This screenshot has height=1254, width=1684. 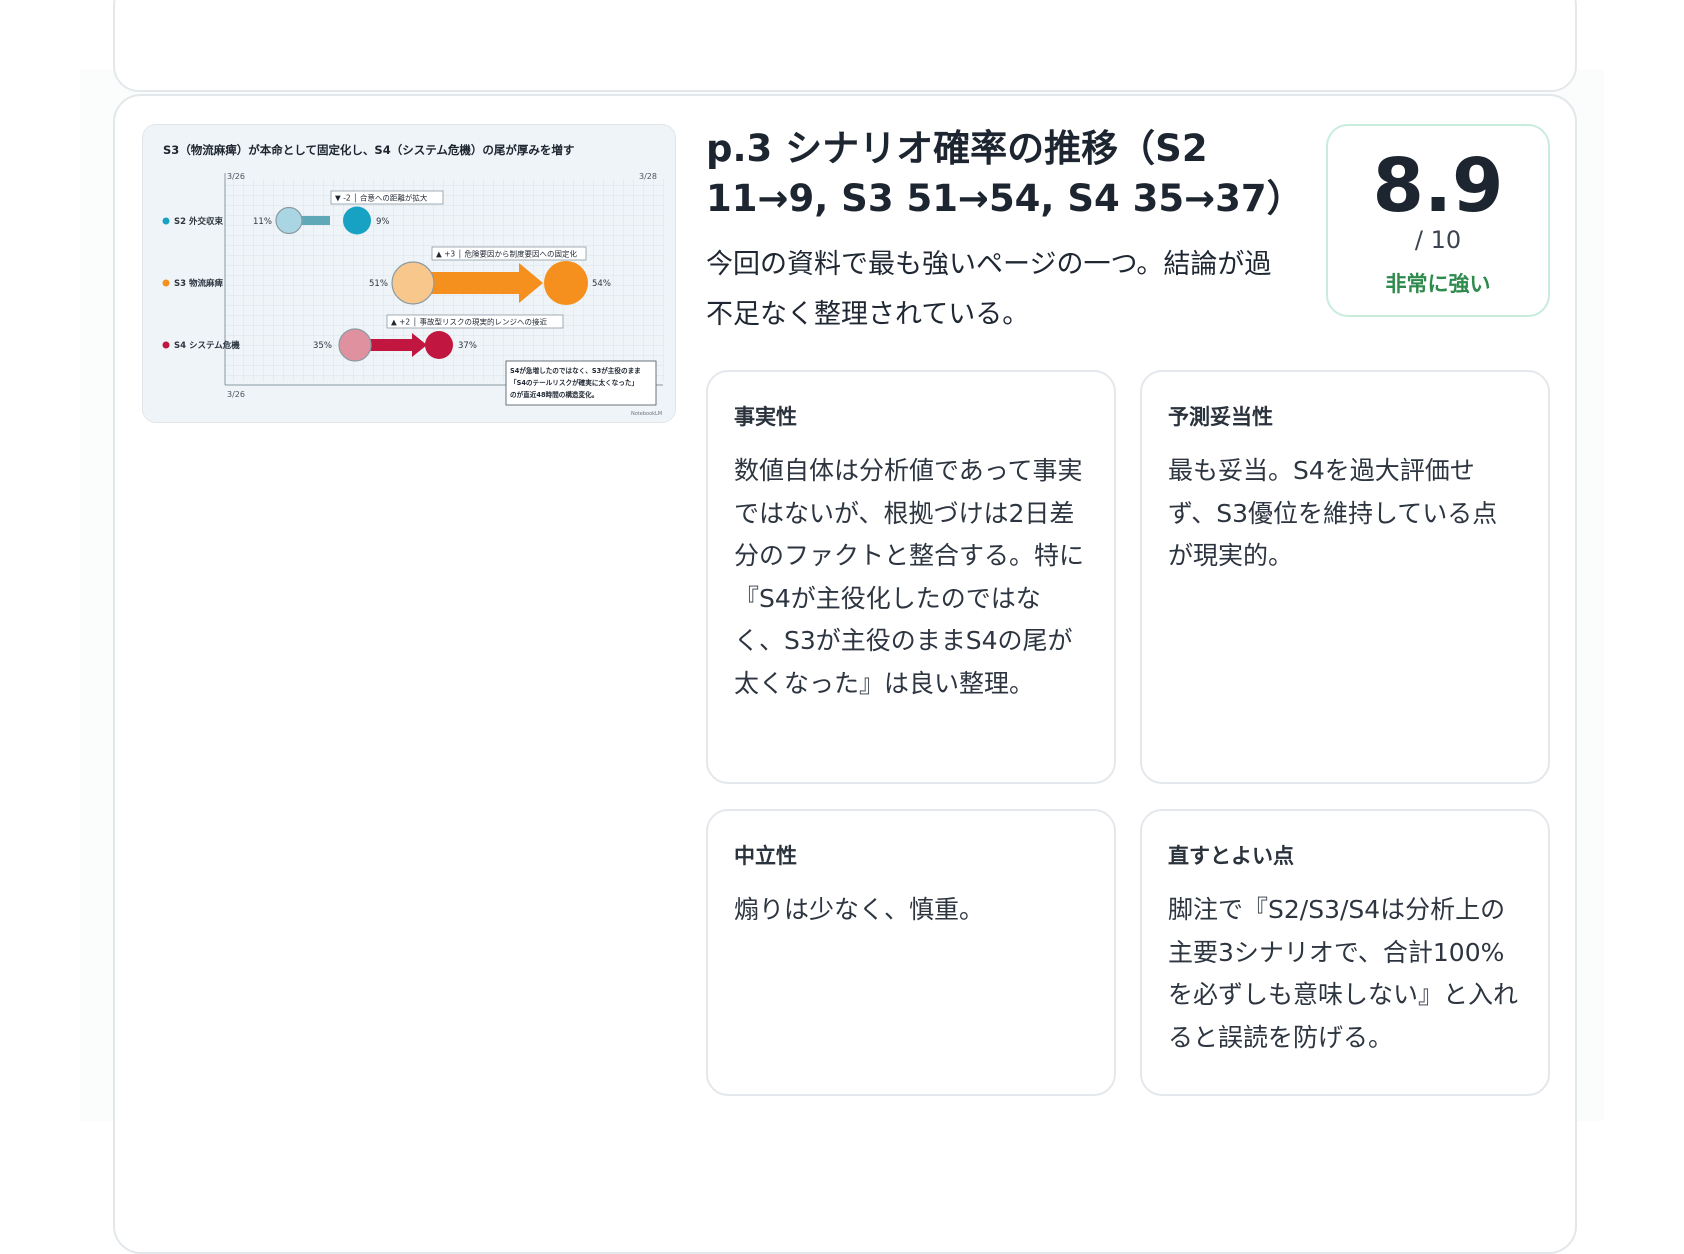 What do you see at coordinates (601, 284) in the screenshot?
I see `s3-to: 54%` at bounding box center [601, 284].